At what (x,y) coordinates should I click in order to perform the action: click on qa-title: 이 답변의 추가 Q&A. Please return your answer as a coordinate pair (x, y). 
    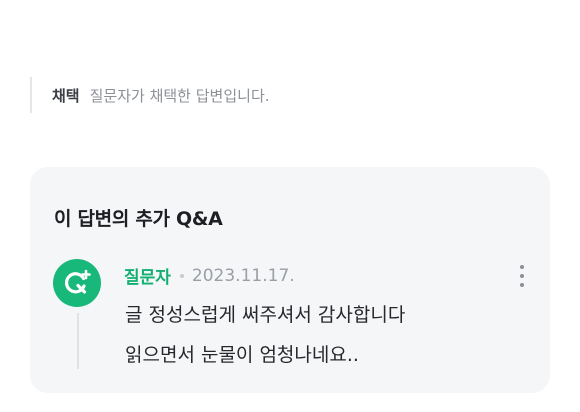
    Looking at the image, I should click on (138, 219).